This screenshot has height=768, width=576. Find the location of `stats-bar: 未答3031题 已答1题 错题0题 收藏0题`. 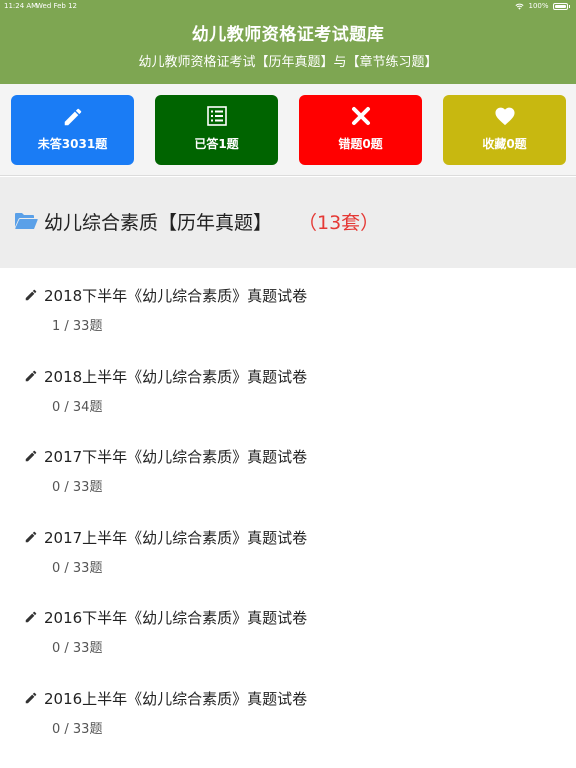

stats-bar: 未答3031题 已答1题 错题0题 收藏0题 is located at coordinates (288, 130).